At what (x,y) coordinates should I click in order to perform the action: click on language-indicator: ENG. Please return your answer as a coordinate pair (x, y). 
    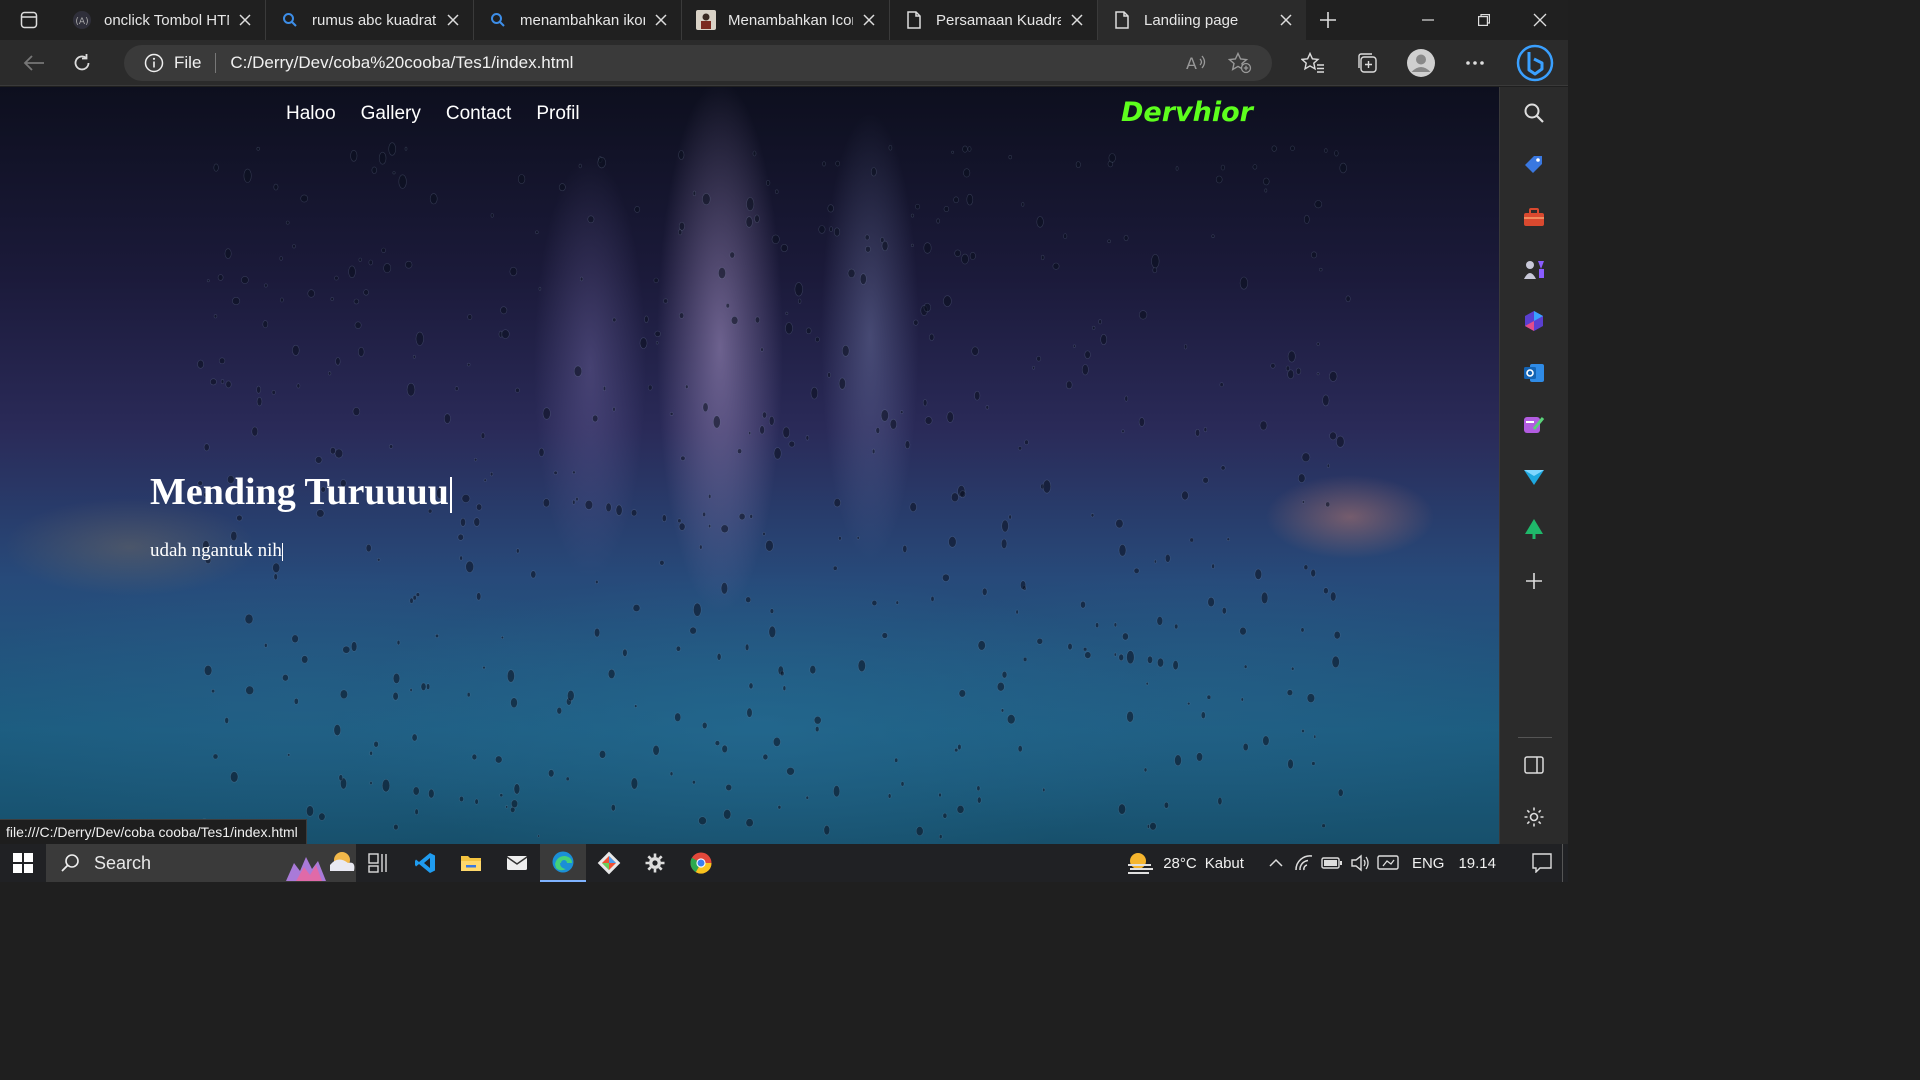
    Looking at the image, I should click on (1428, 863).